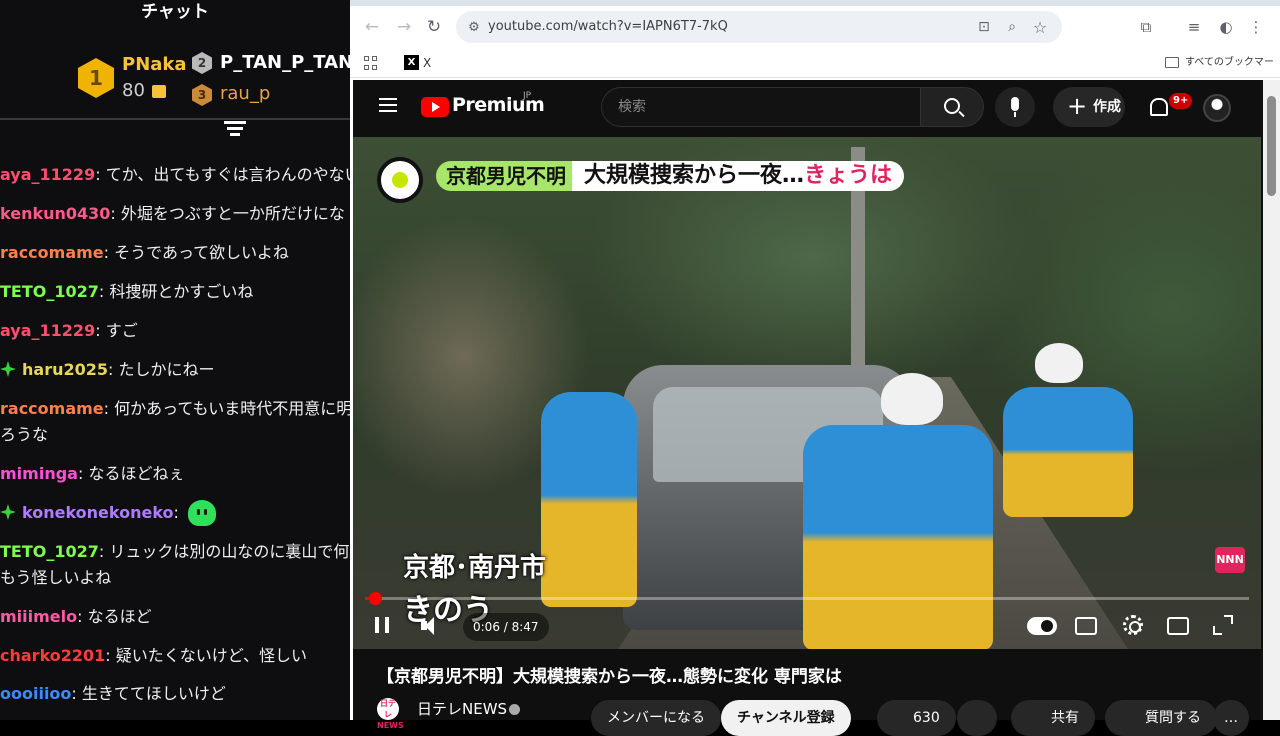 This screenshot has width=1280, height=736. Describe the element at coordinates (119, 616) in the screenshot. I see `chat-text: なるほど` at that location.